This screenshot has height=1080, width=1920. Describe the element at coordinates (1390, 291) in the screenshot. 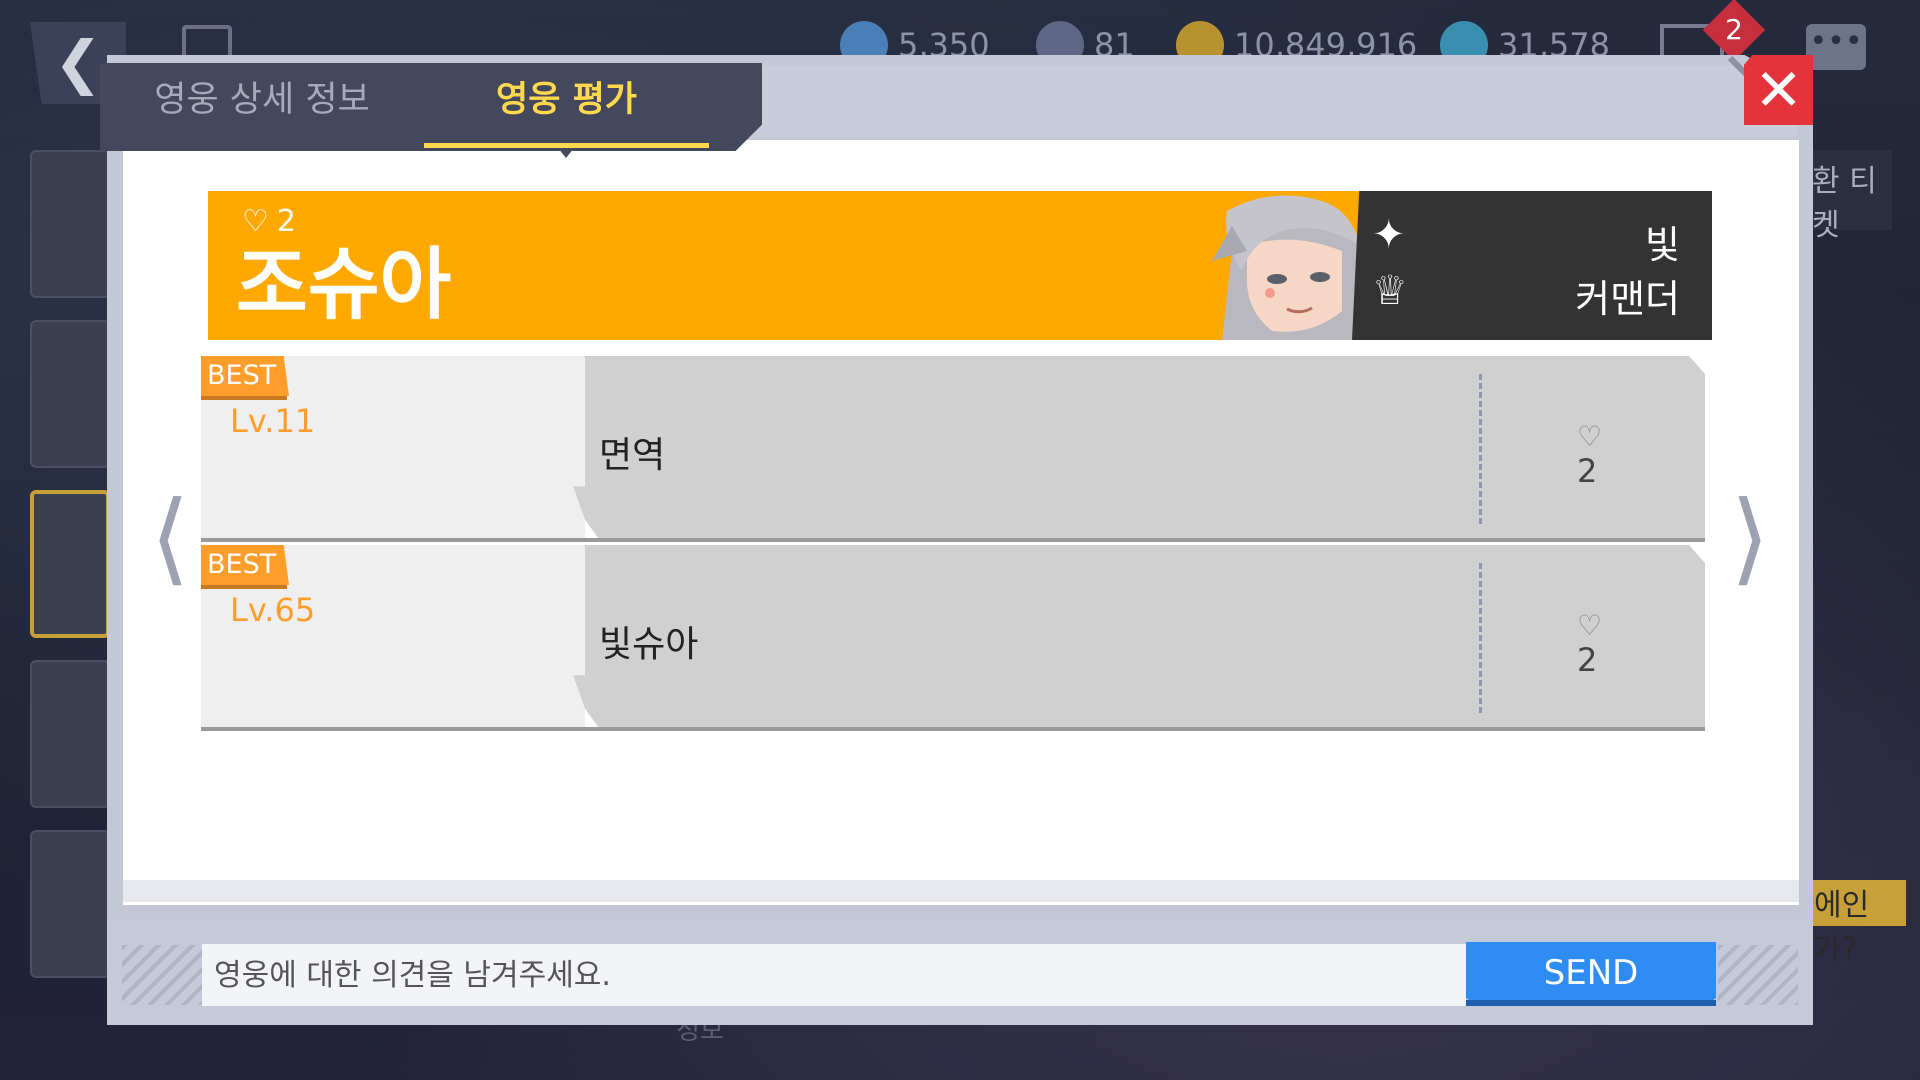

I see `crown-icon: ♕` at that location.